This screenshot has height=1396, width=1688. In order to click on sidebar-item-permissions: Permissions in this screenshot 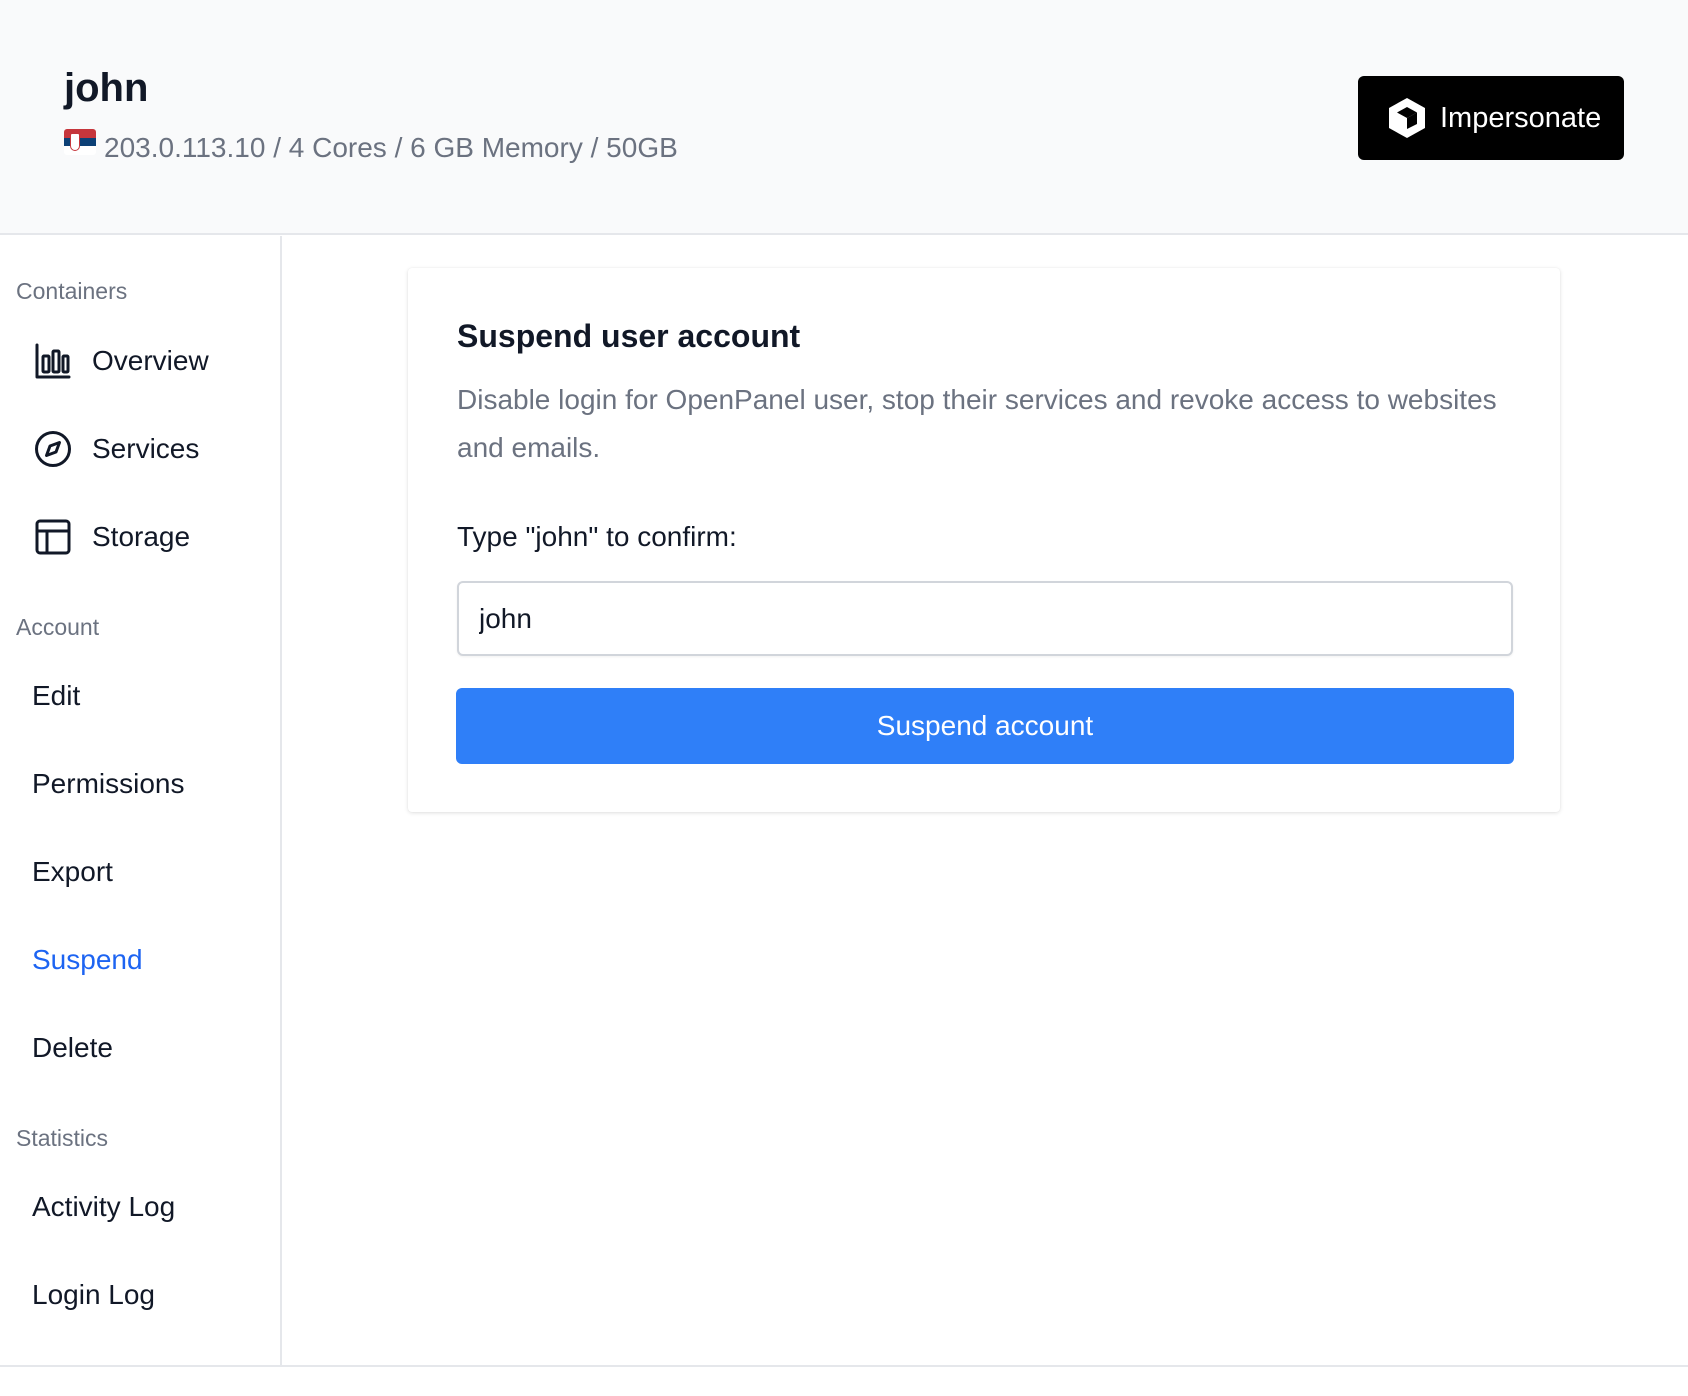, I will do `click(140, 784)`.